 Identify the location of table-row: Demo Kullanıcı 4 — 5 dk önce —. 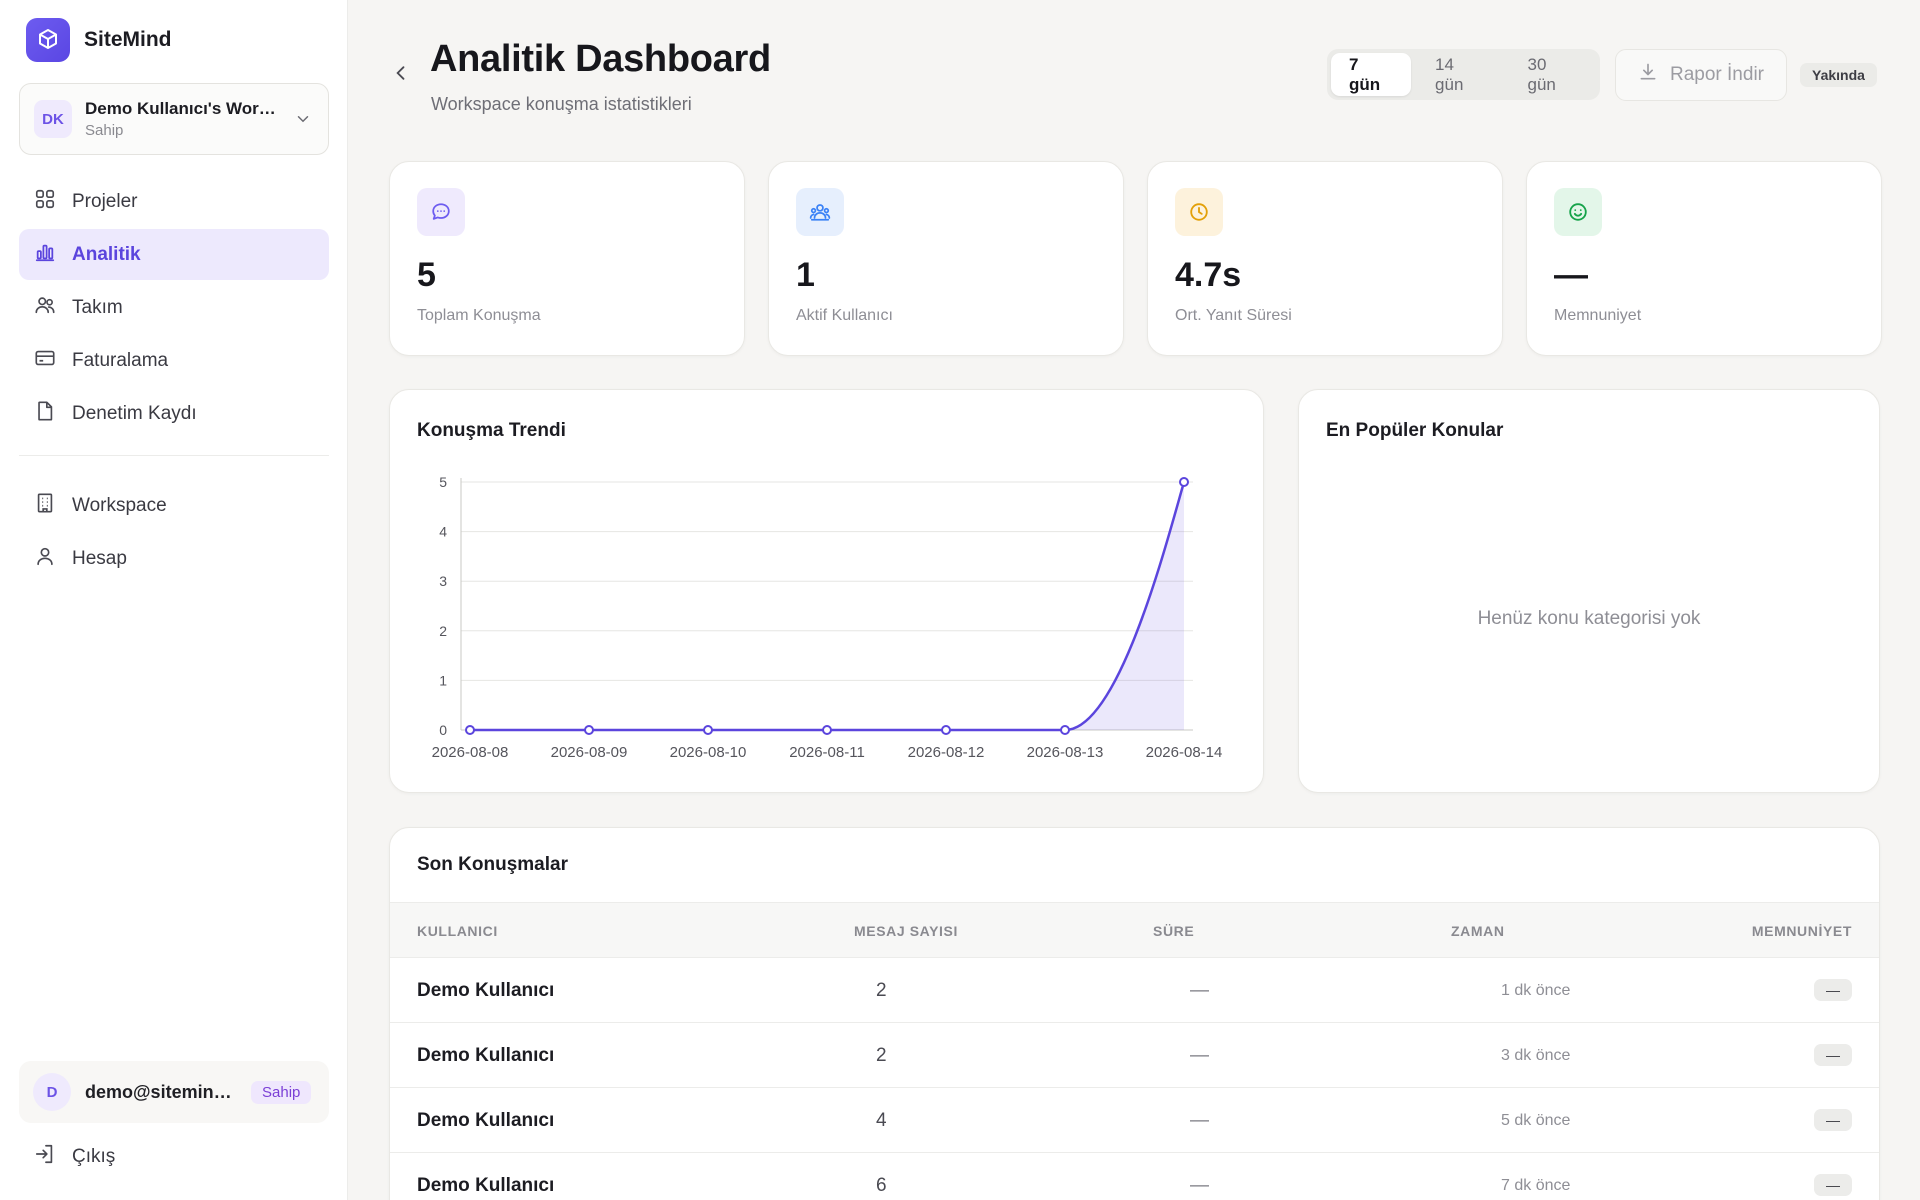
(1134, 1120).